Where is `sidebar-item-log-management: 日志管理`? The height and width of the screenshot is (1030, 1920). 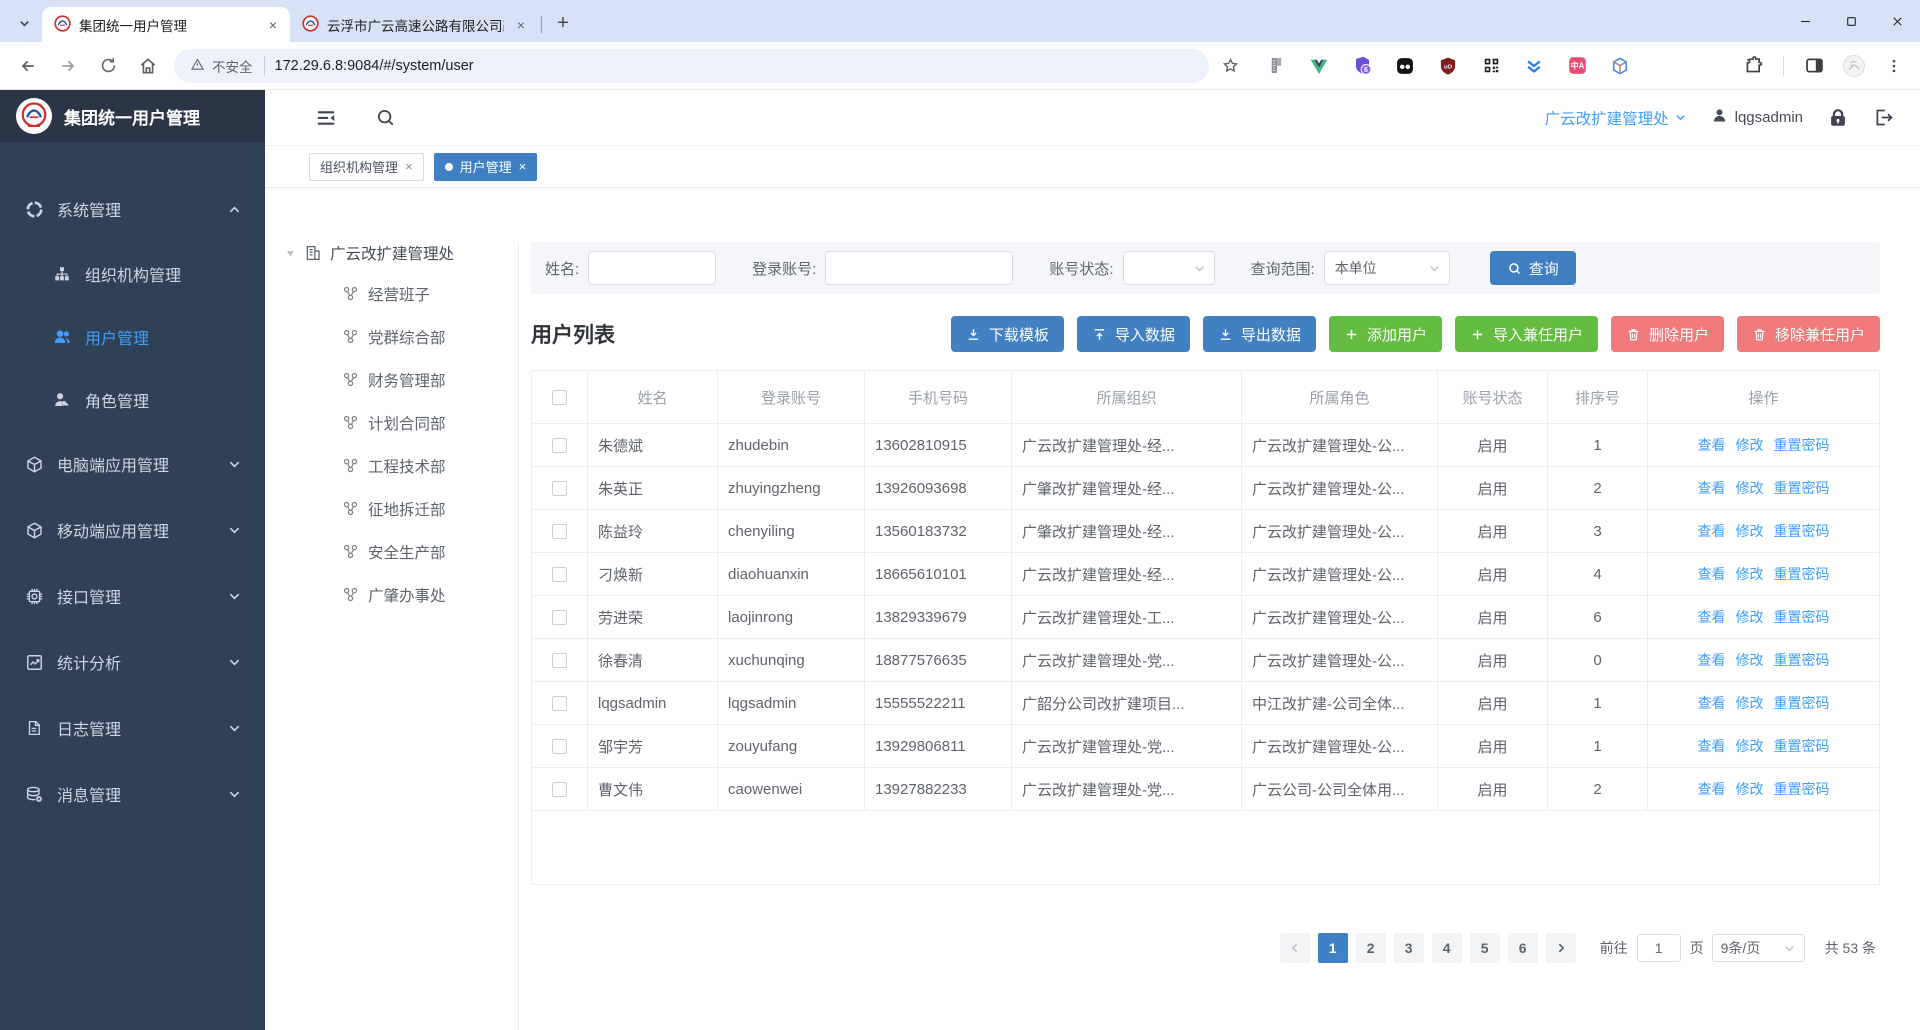
sidebar-item-log-management: 日志管理 is located at coordinates (132, 728).